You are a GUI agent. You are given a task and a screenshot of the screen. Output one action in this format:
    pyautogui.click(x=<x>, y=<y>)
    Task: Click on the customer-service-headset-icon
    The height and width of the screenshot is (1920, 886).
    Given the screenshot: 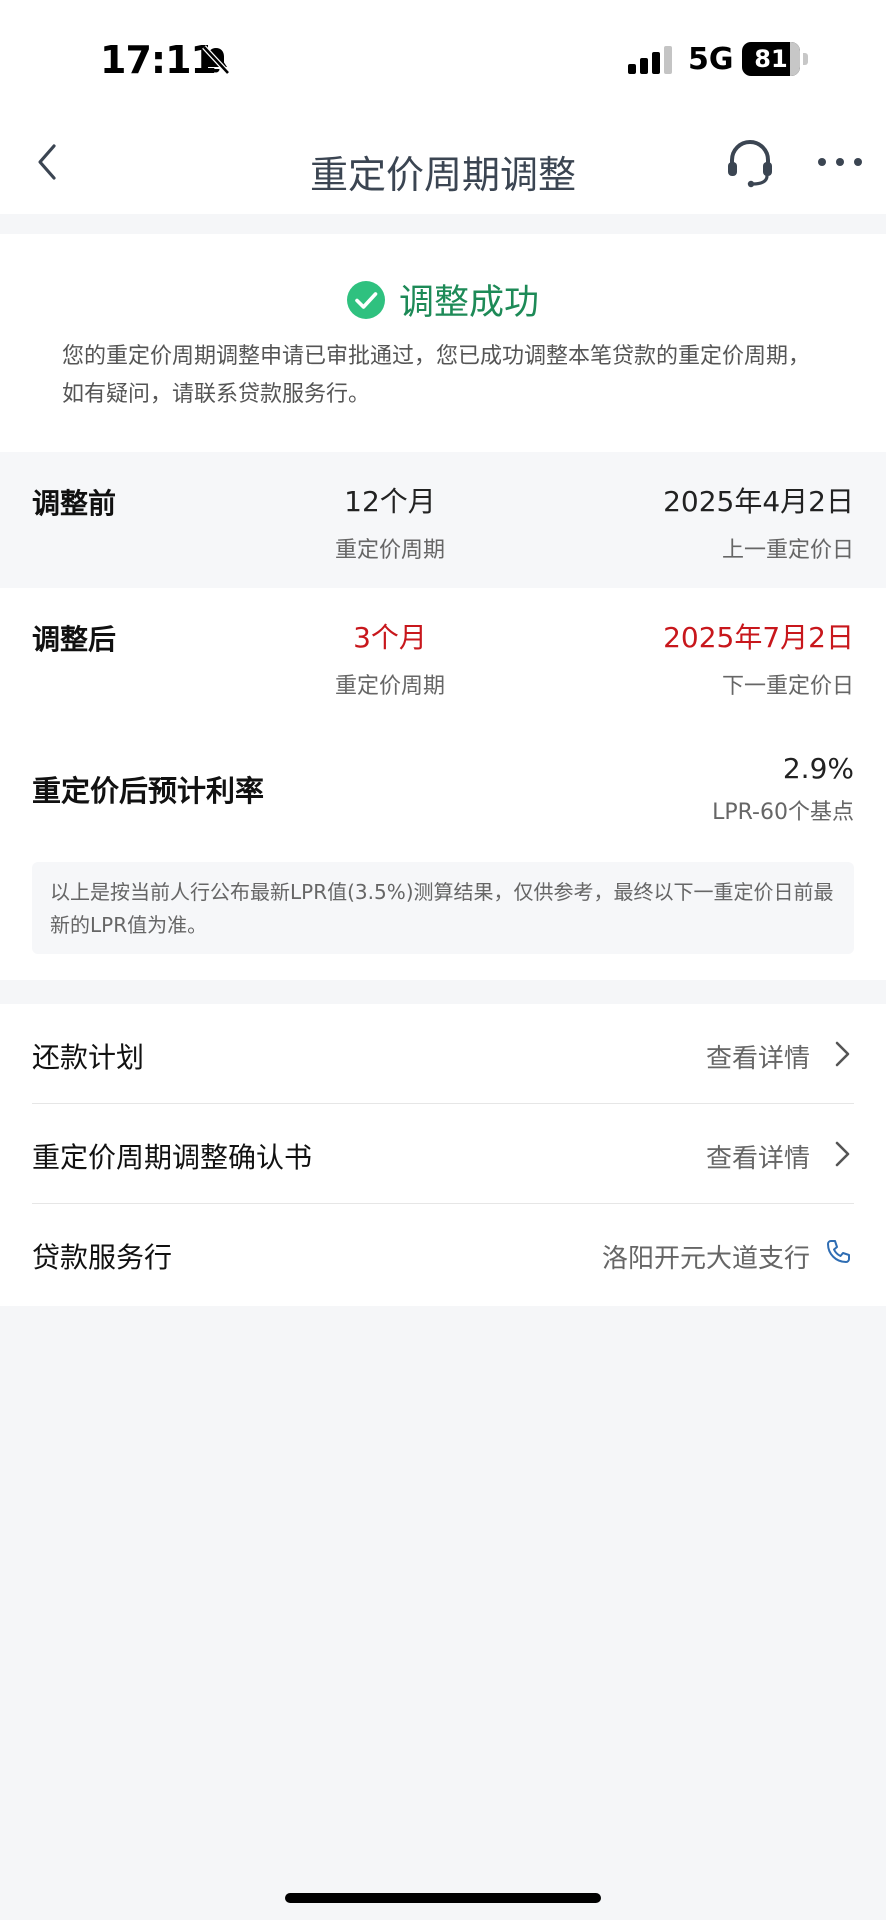 What is the action you would take?
    pyautogui.click(x=750, y=162)
    